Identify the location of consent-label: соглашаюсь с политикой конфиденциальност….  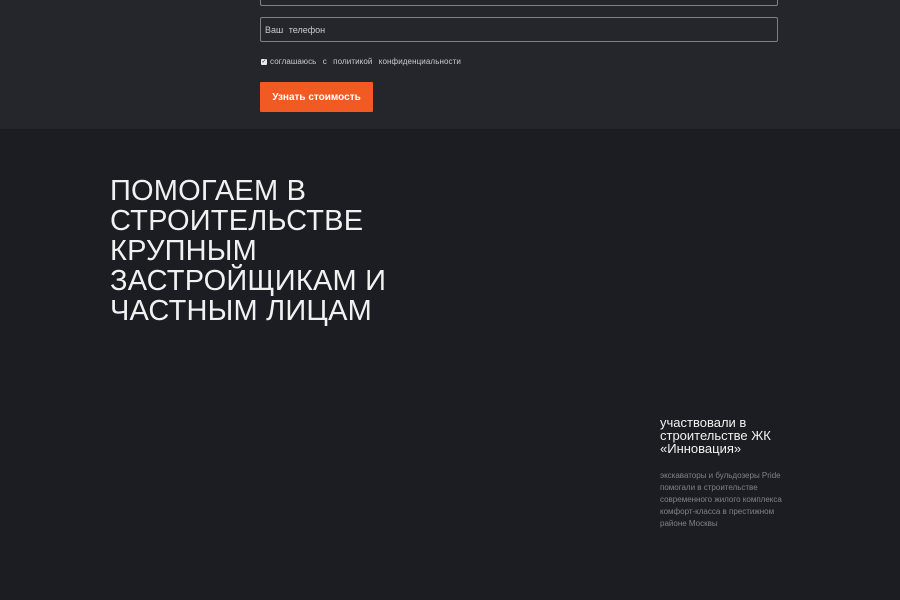
(365, 61).